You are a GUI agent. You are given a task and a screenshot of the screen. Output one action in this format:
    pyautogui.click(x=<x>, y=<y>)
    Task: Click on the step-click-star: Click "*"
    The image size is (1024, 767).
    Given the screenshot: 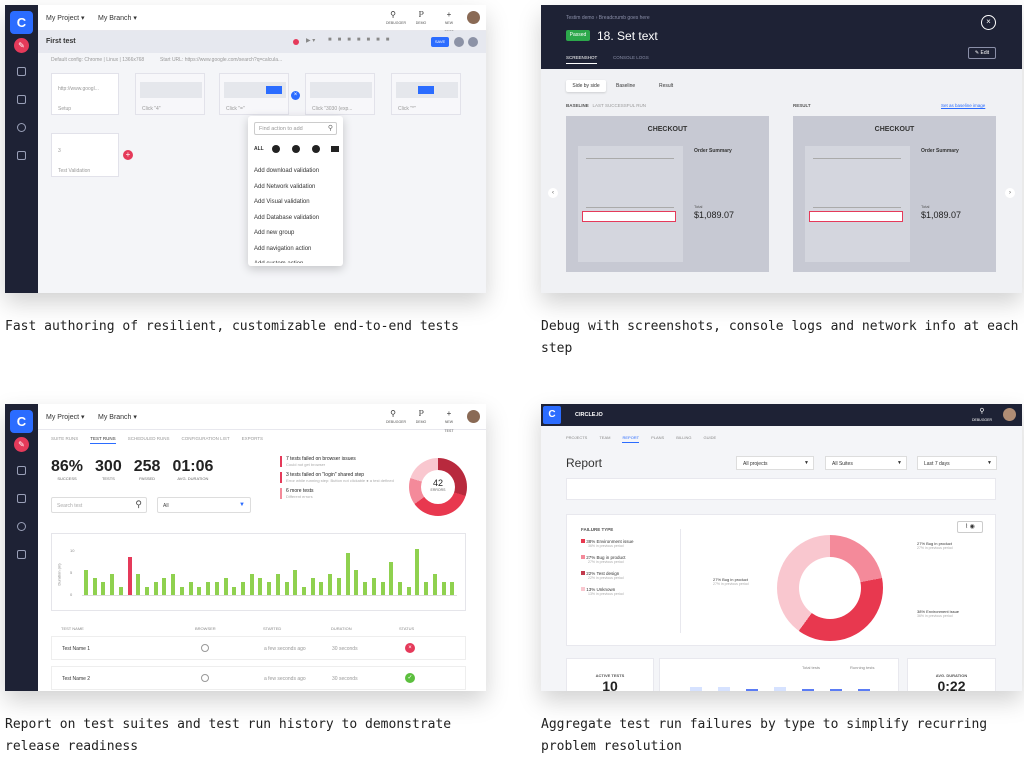 What is the action you would take?
    pyautogui.click(x=426, y=94)
    